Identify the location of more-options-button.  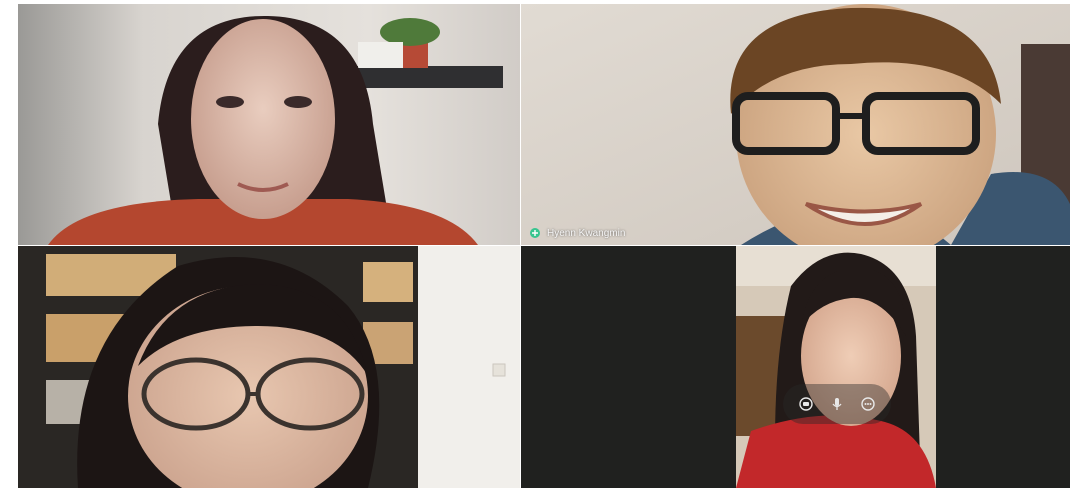
(868, 404).